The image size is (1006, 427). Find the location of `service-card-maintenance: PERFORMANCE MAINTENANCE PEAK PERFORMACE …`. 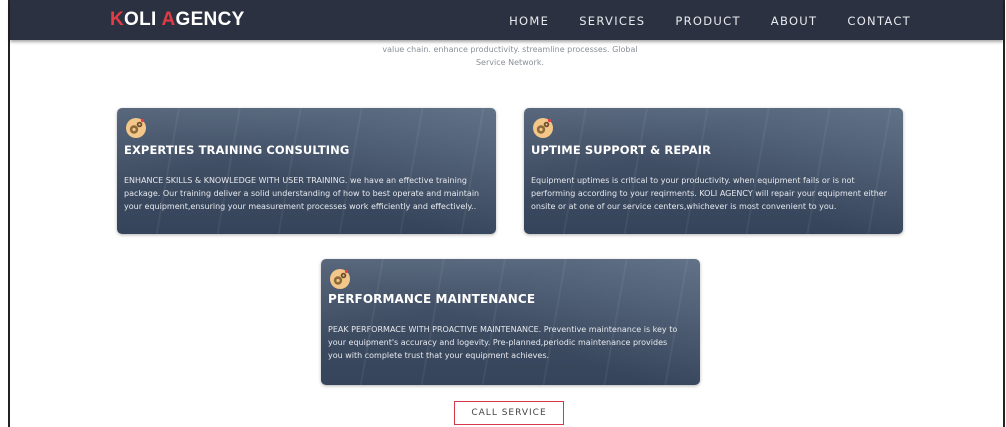

service-card-maintenance: PERFORMANCE MAINTENANCE PEAK PERFORMACE … is located at coordinates (510, 322).